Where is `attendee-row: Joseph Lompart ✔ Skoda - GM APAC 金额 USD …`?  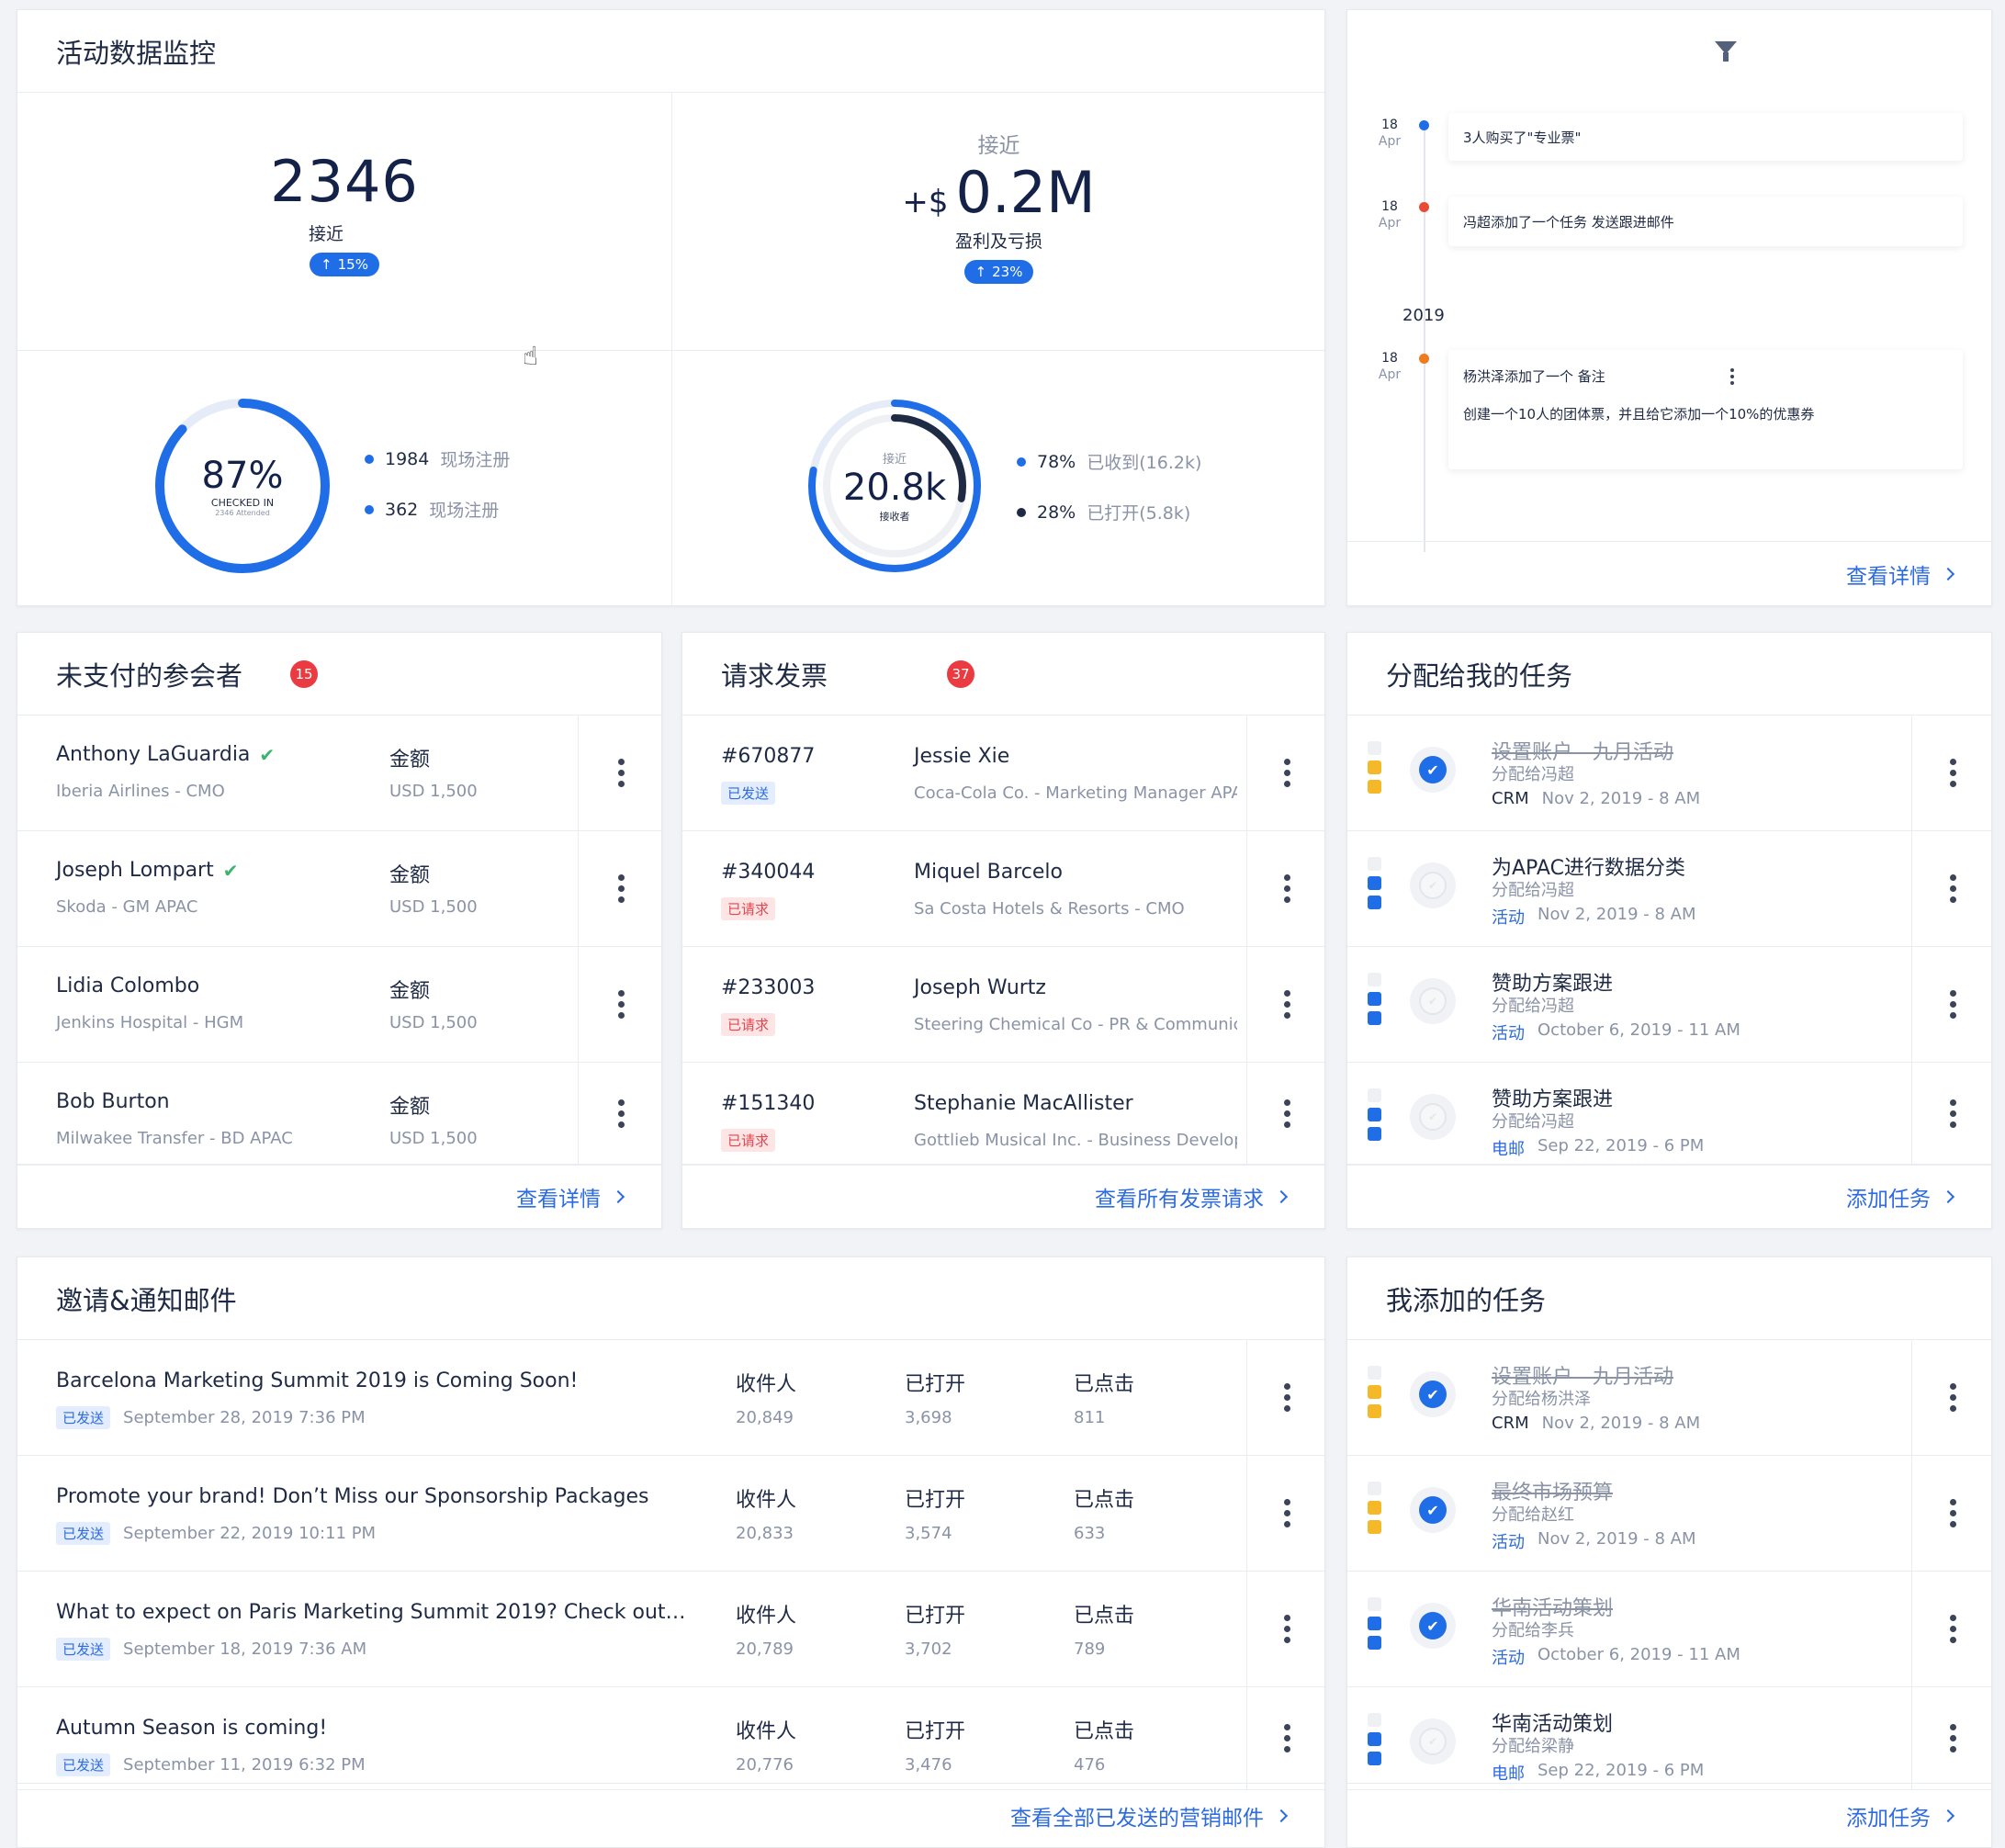 attendee-row: Joseph Lompart ✔ Skoda - GM APAC 金额 USD … is located at coordinates (339, 889).